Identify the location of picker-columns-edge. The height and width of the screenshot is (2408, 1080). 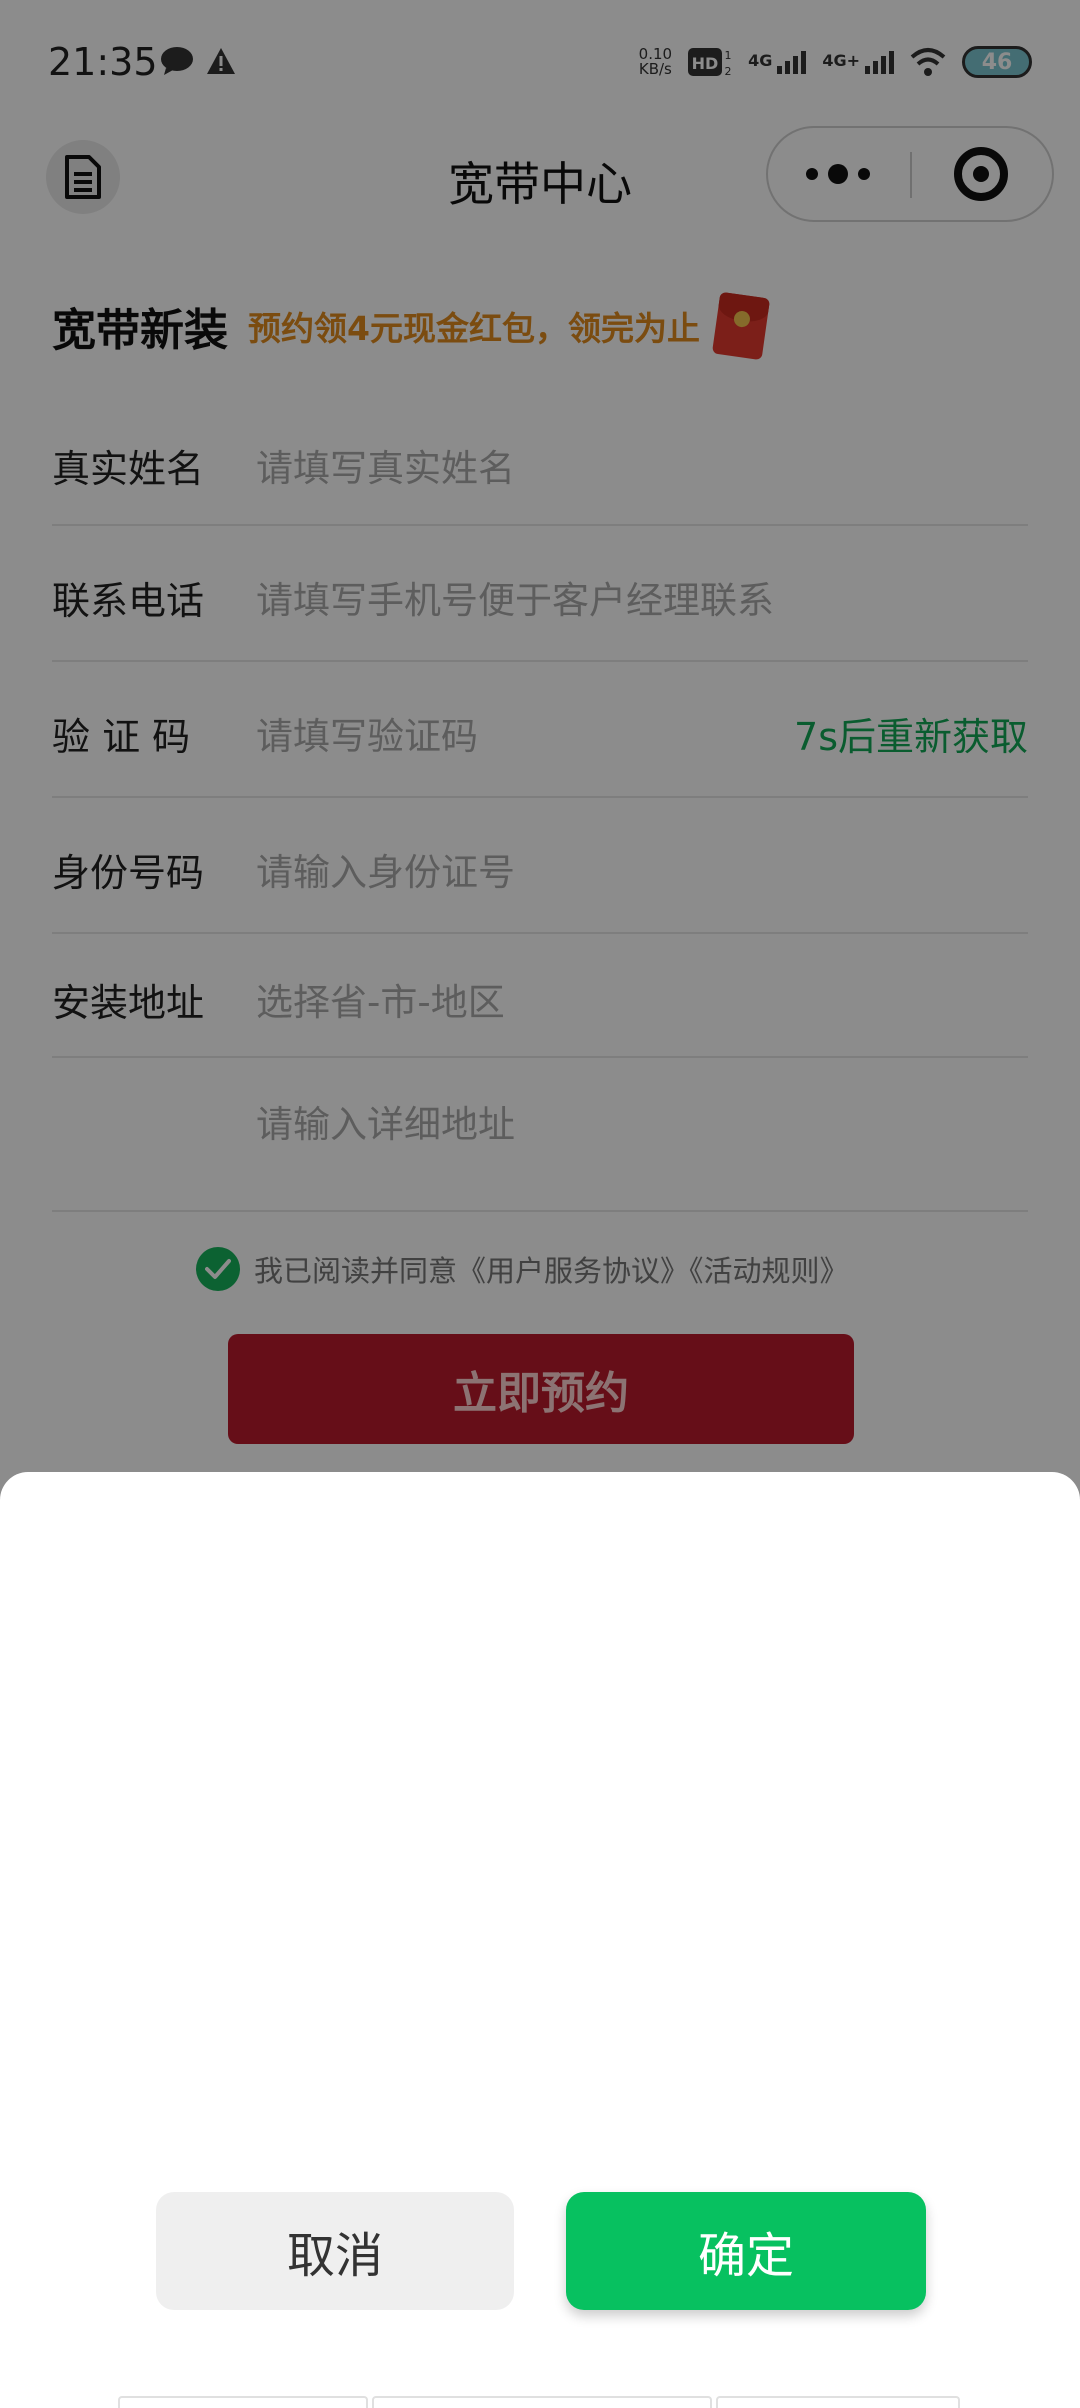
(539, 2402).